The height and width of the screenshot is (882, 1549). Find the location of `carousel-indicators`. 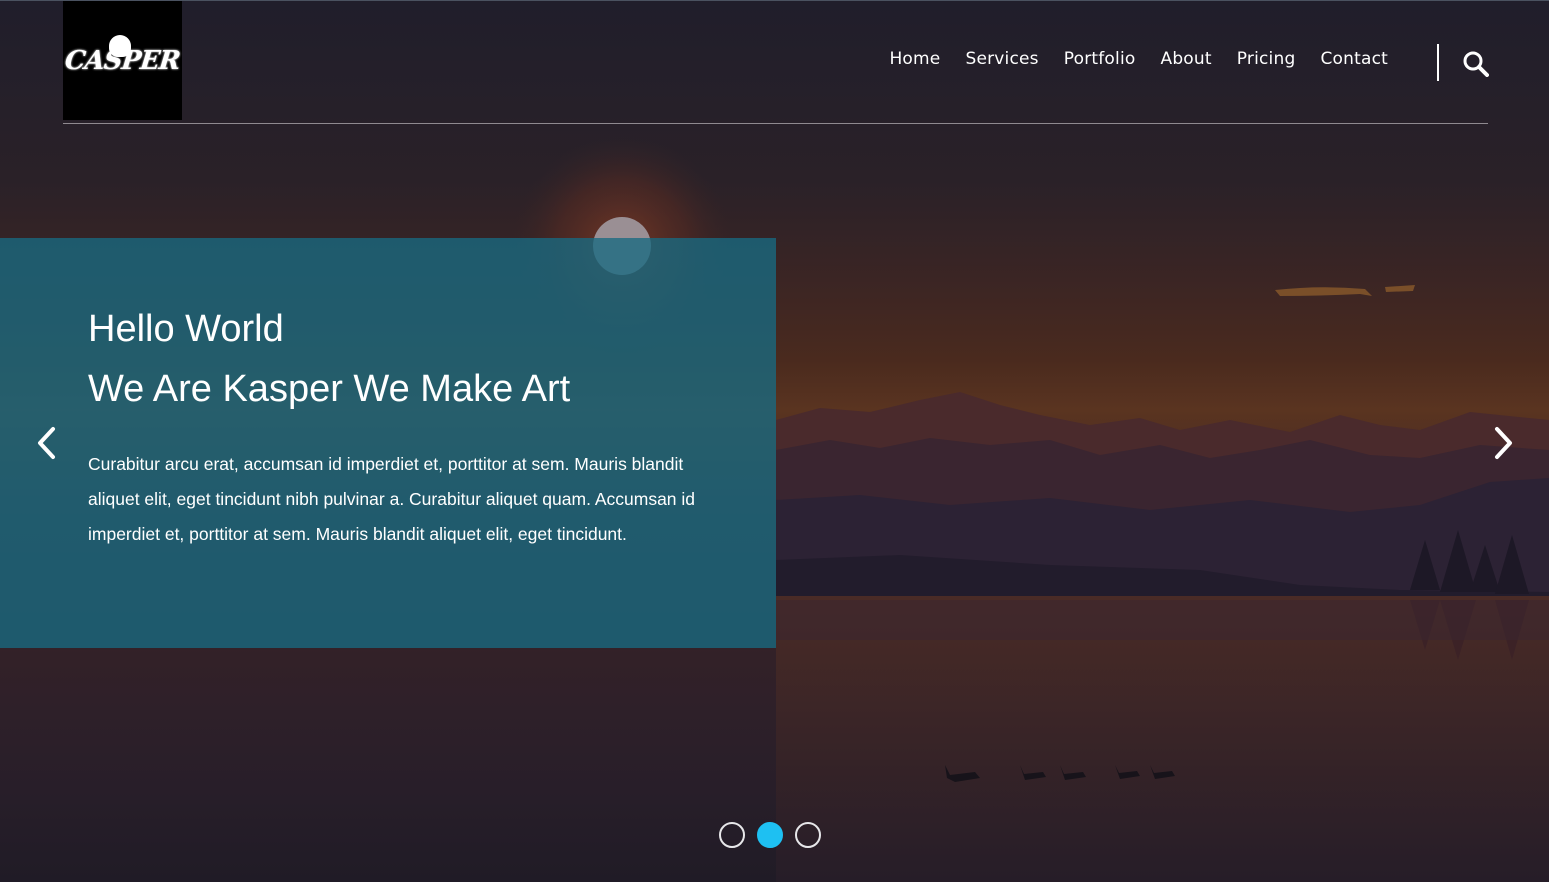

carousel-indicators is located at coordinates (770, 835).